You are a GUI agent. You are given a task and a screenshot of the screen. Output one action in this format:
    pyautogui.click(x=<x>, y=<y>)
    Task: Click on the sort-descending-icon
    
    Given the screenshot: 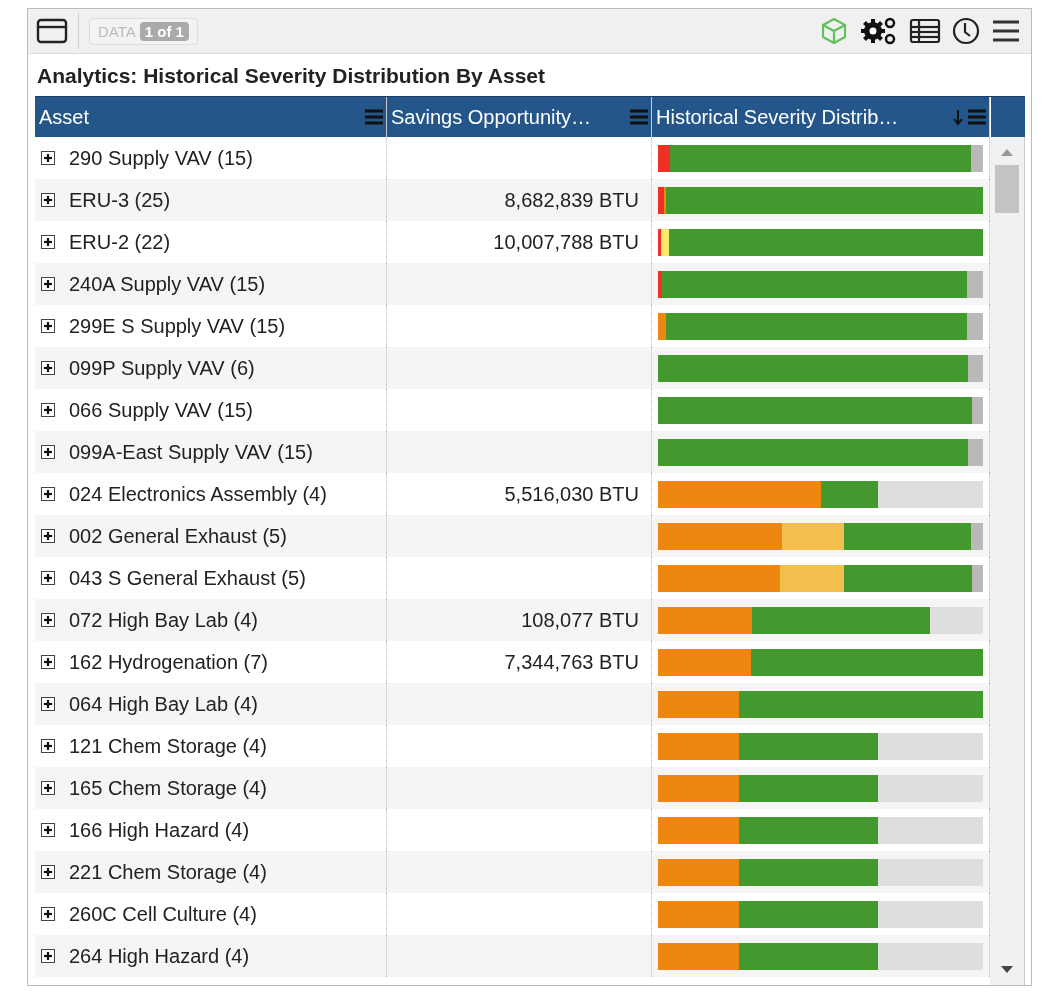 What is the action you would take?
    pyautogui.click(x=958, y=117)
    